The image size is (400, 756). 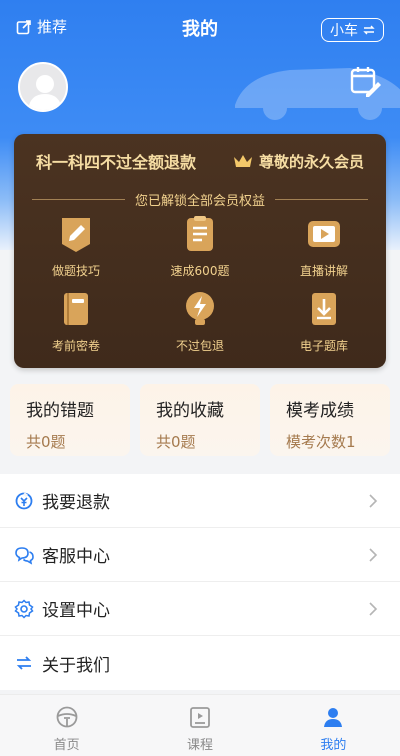 I want to click on avatar, so click(x=43, y=87).